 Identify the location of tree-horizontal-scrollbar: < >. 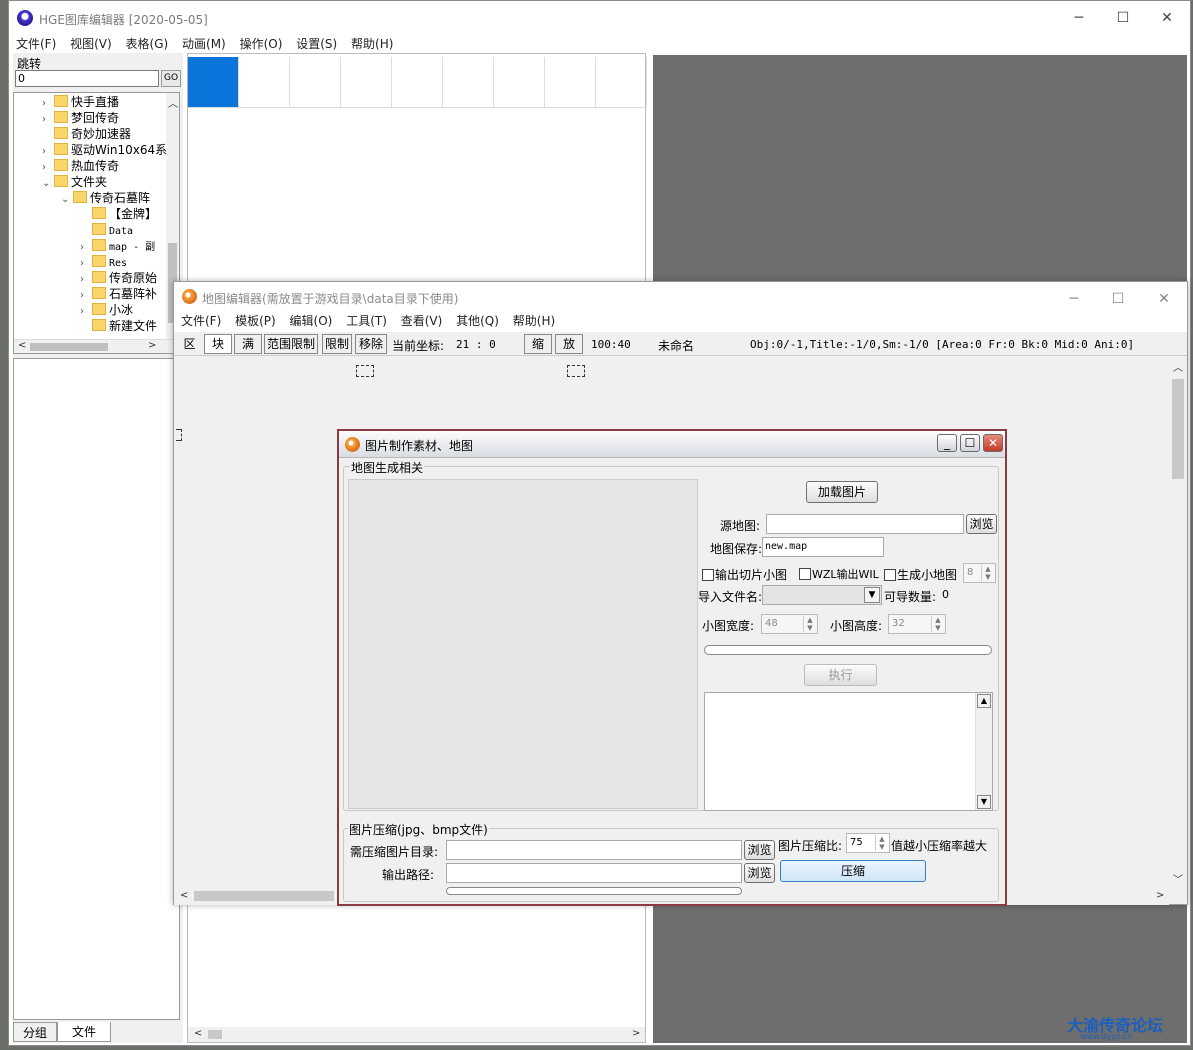
(96, 346).